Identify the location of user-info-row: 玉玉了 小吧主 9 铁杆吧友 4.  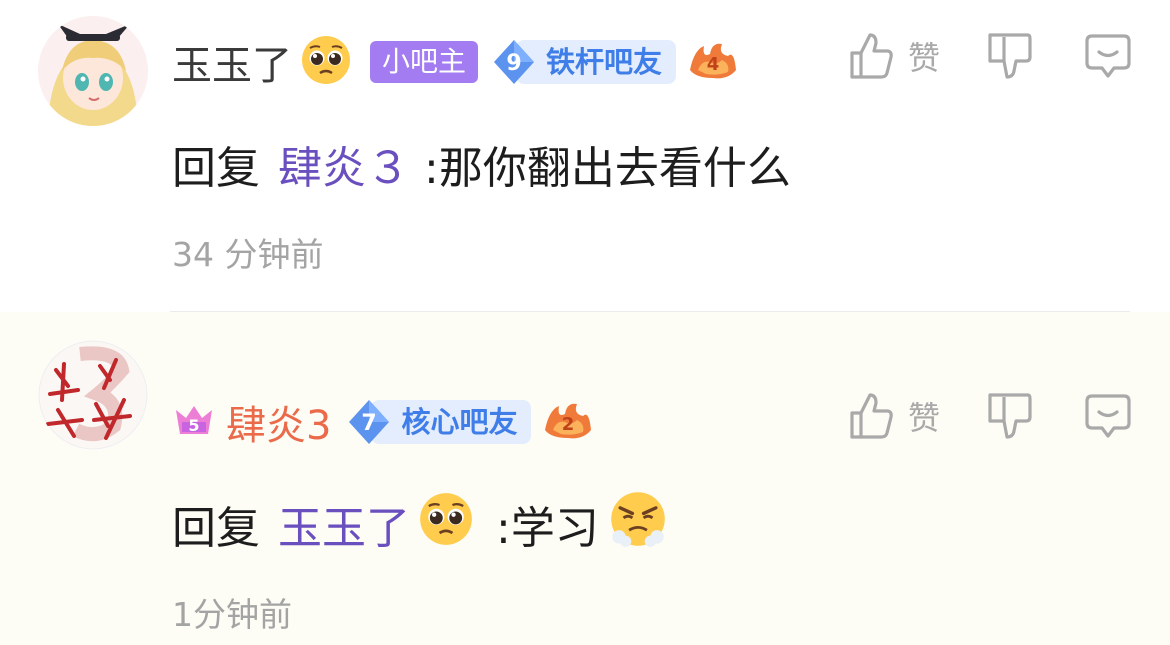
(455, 62).